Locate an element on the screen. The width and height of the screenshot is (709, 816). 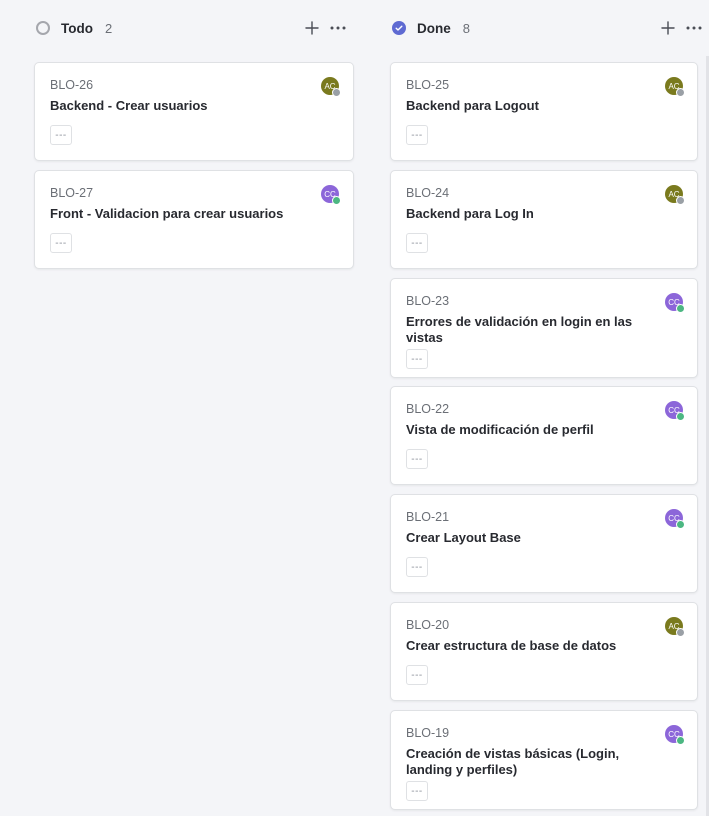
issue-title: Front - Validacion para crear usuarios is located at coordinates (167, 213).